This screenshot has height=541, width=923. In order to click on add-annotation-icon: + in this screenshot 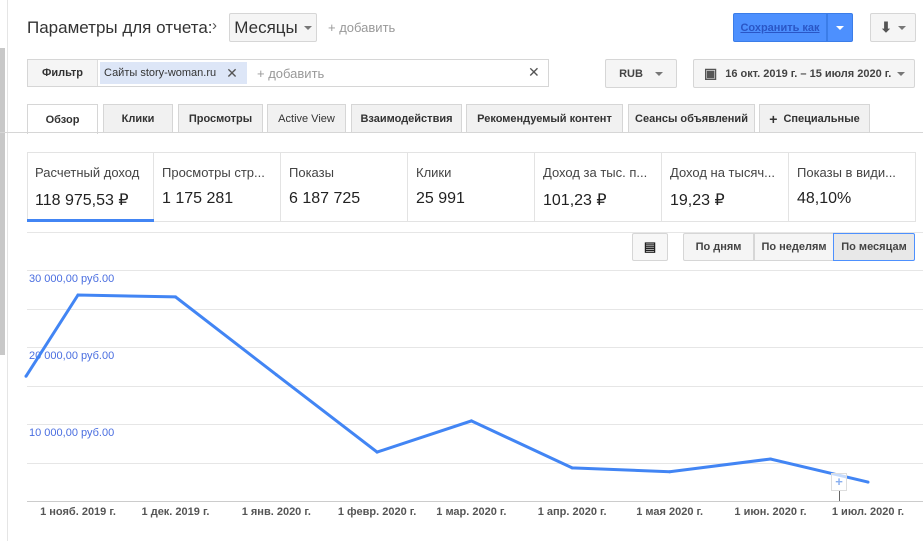, I will do `click(839, 482)`.